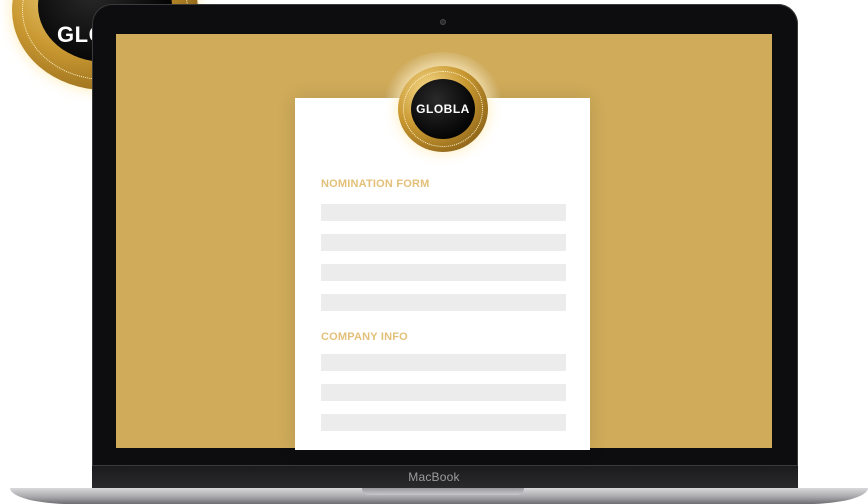 The height and width of the screenshot is (504, 868). What do you see at coordinates (434, 477) in the screenshot?
I see `laptop-brand-label: MacBook` at bounding box center [434, 477].